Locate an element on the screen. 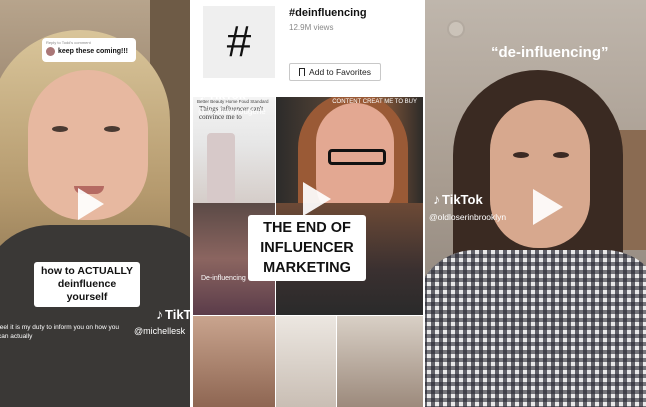 The width and height of the screenshot is (646, 407). tumbler-cup is located at coordinates (221, 168).